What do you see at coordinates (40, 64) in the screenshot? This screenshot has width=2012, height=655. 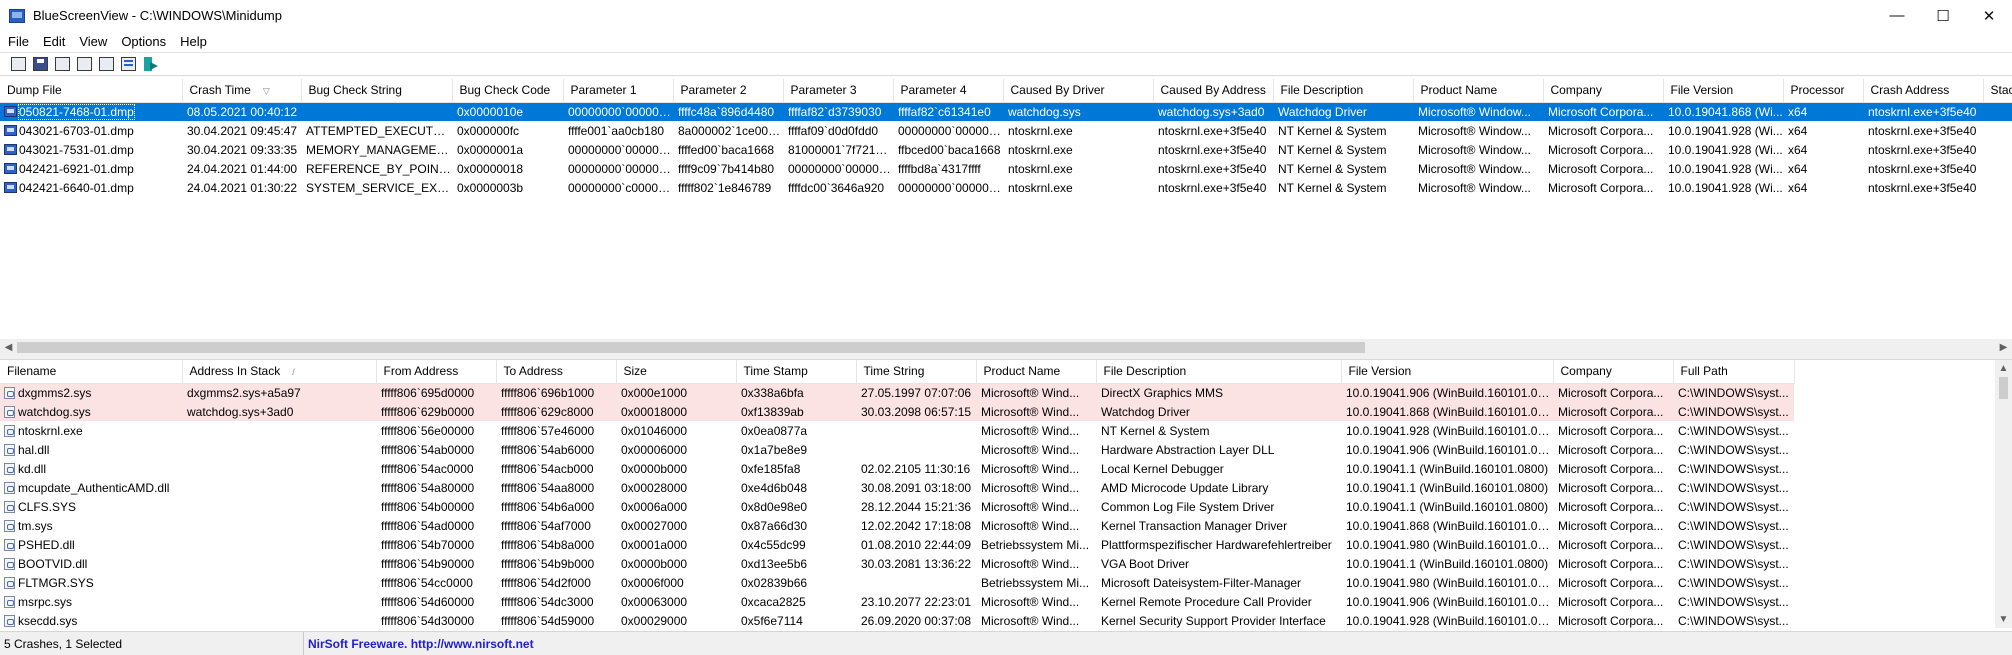 I see `save-button` at bounding box center [40, 64].